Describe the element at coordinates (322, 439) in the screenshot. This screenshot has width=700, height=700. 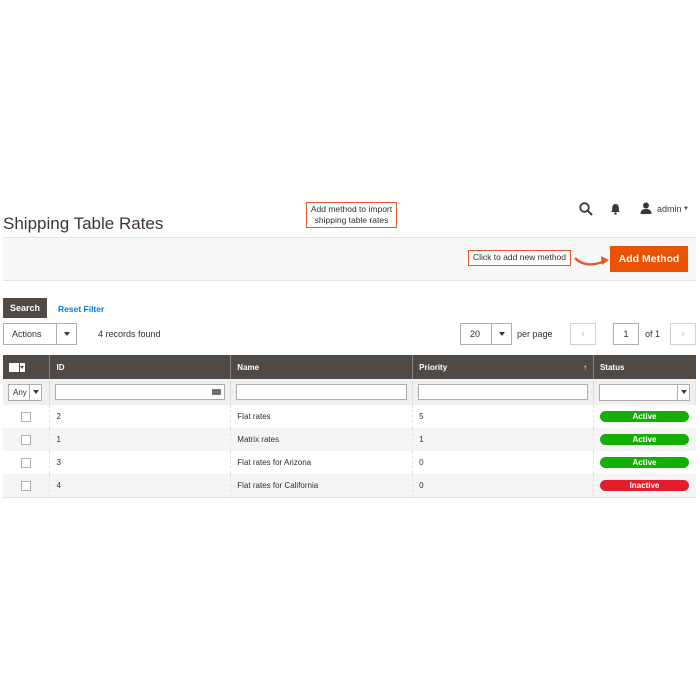
I see `cell-name: Matrix rates` at that location.